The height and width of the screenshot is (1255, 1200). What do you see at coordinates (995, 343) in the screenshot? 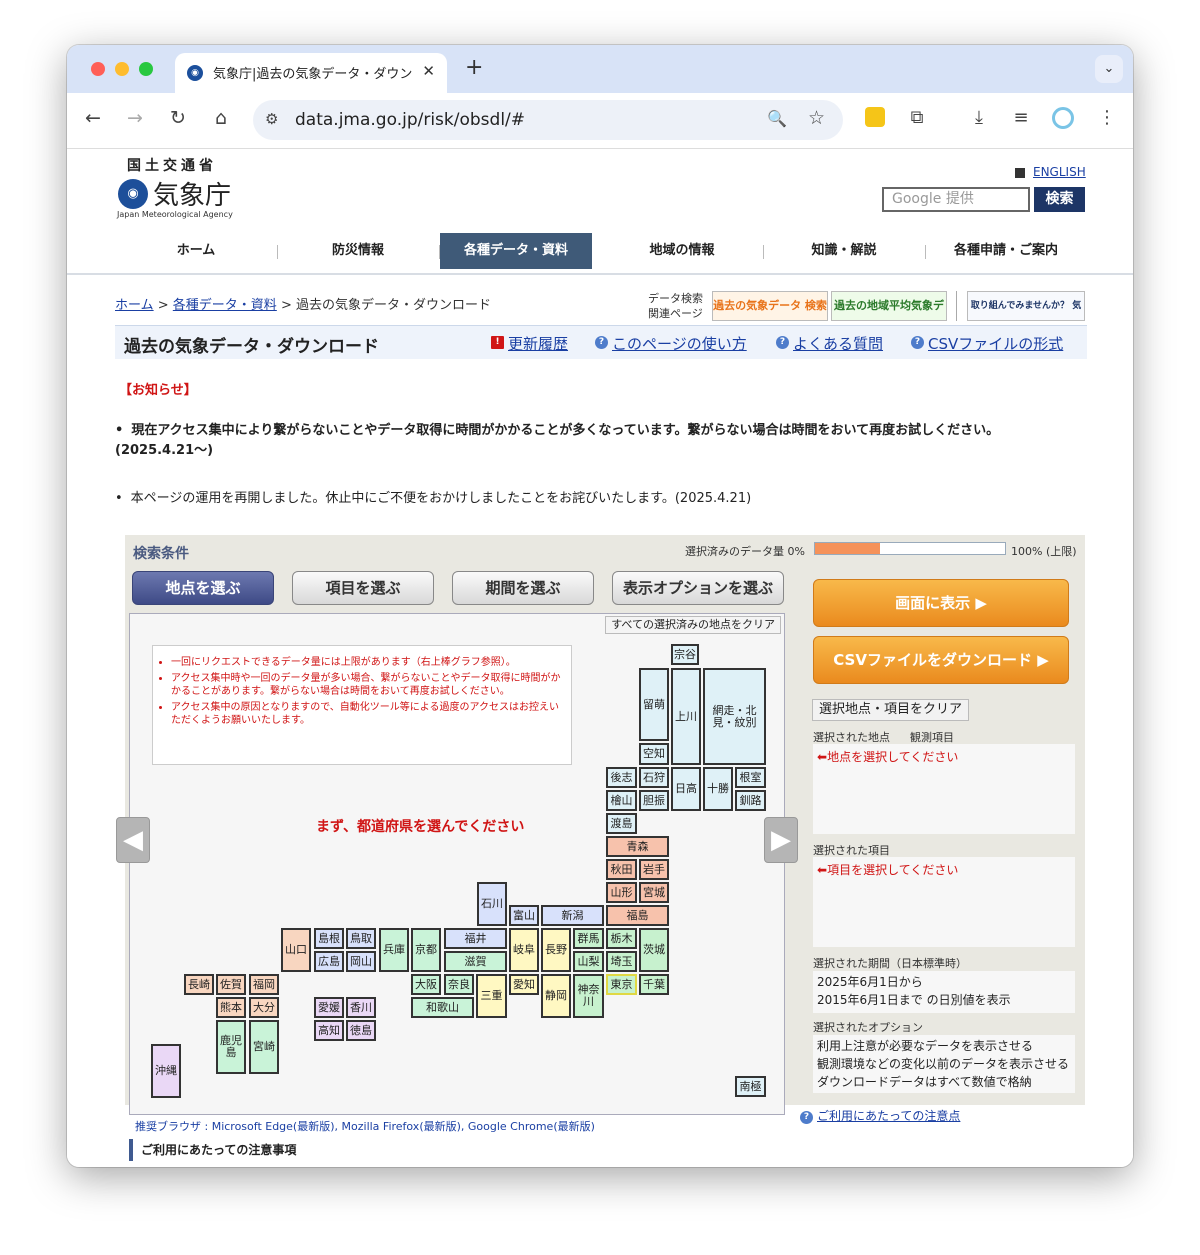
I see `csv-format-link: CSVファイルの形式` at bounding box center [995, 343].